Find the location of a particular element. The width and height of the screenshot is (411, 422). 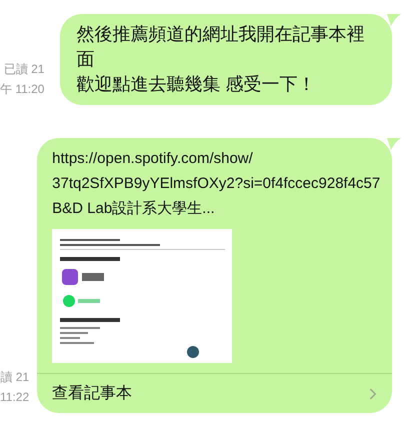

message-text: 歡迎點進去聽幾集 感受一下！ is located at coordinates (196, 84).